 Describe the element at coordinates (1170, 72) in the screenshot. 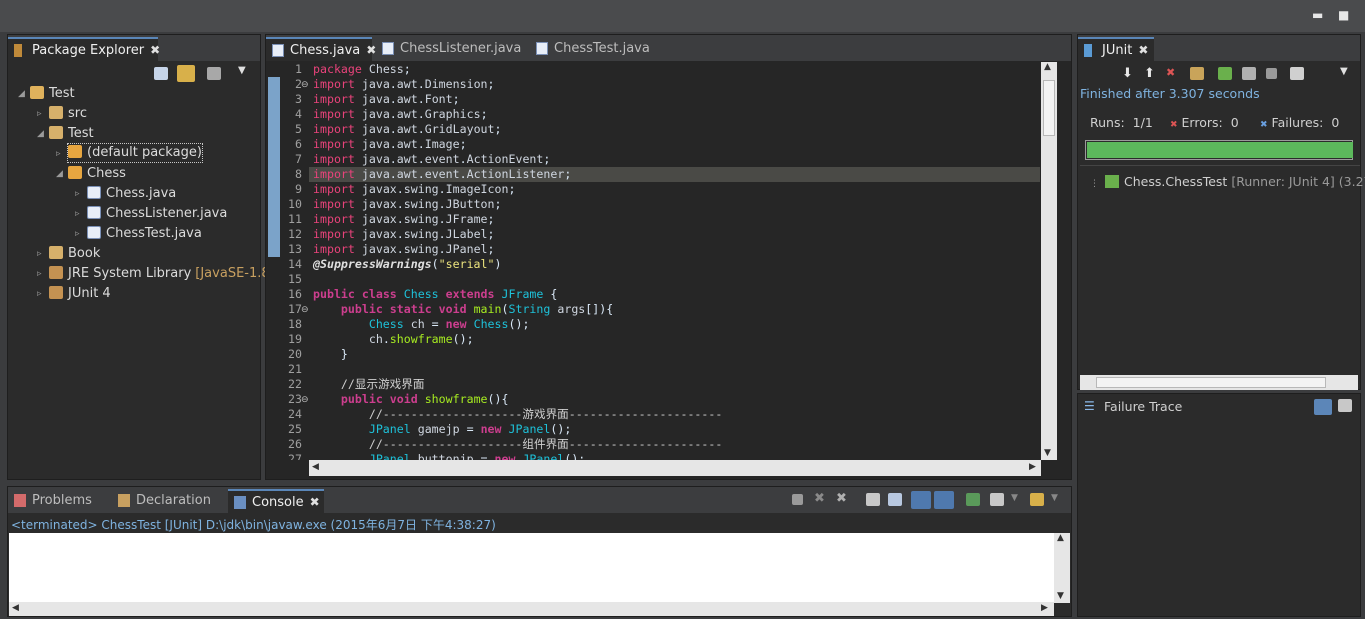

I see `show-failures-only-icon: ✖` at that location.